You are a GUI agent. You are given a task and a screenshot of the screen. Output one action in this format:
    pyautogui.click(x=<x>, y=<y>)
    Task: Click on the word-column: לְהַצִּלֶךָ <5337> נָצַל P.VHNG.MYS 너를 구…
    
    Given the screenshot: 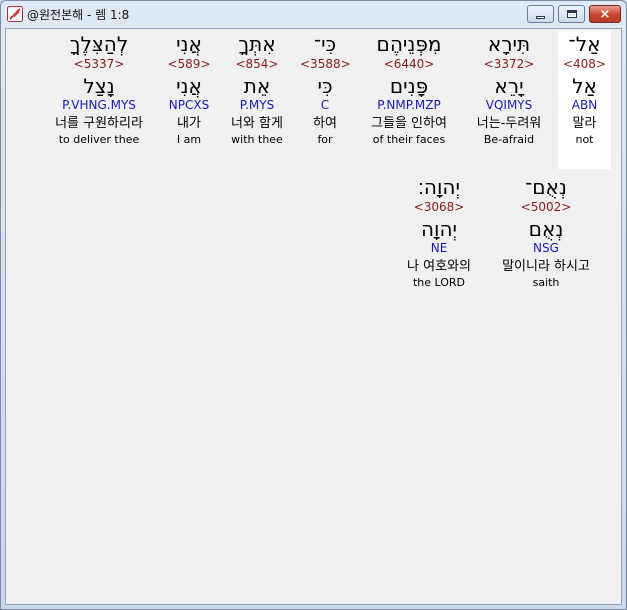 What is the action you would take?
    pyautogui.click(x=99, y=100)
    